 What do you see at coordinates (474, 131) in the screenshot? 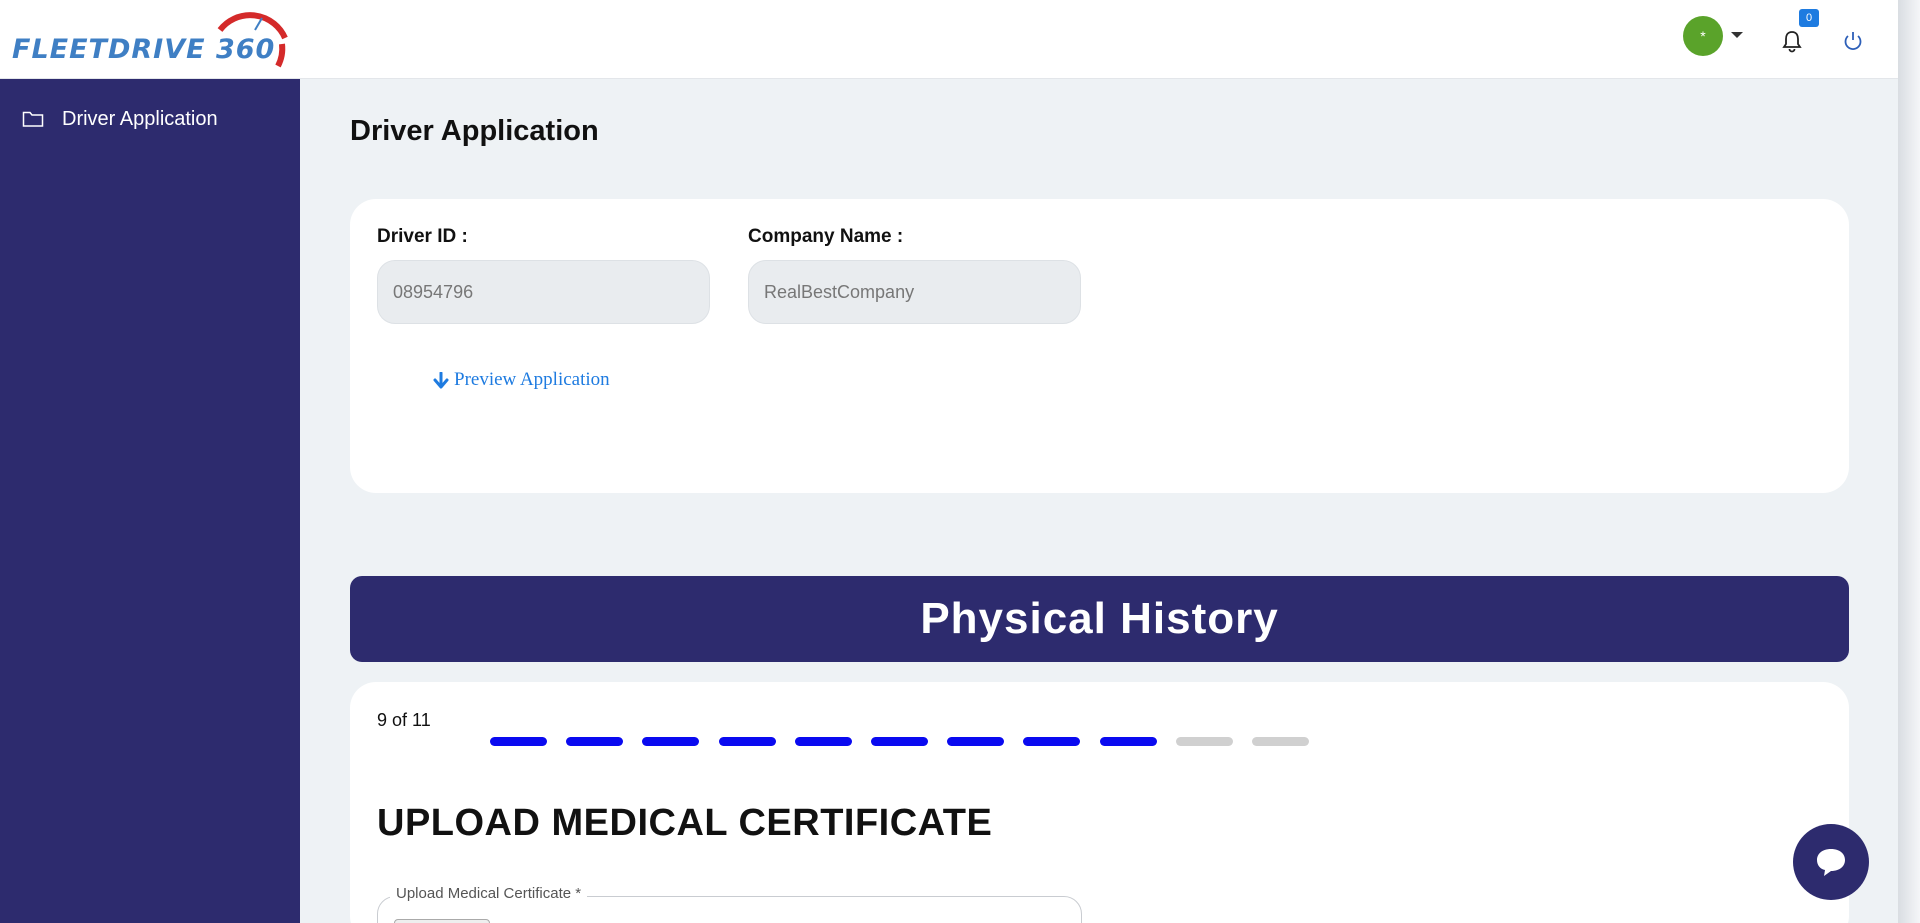
I see `page-title: Driver Application` at bounding box center [474, 131].